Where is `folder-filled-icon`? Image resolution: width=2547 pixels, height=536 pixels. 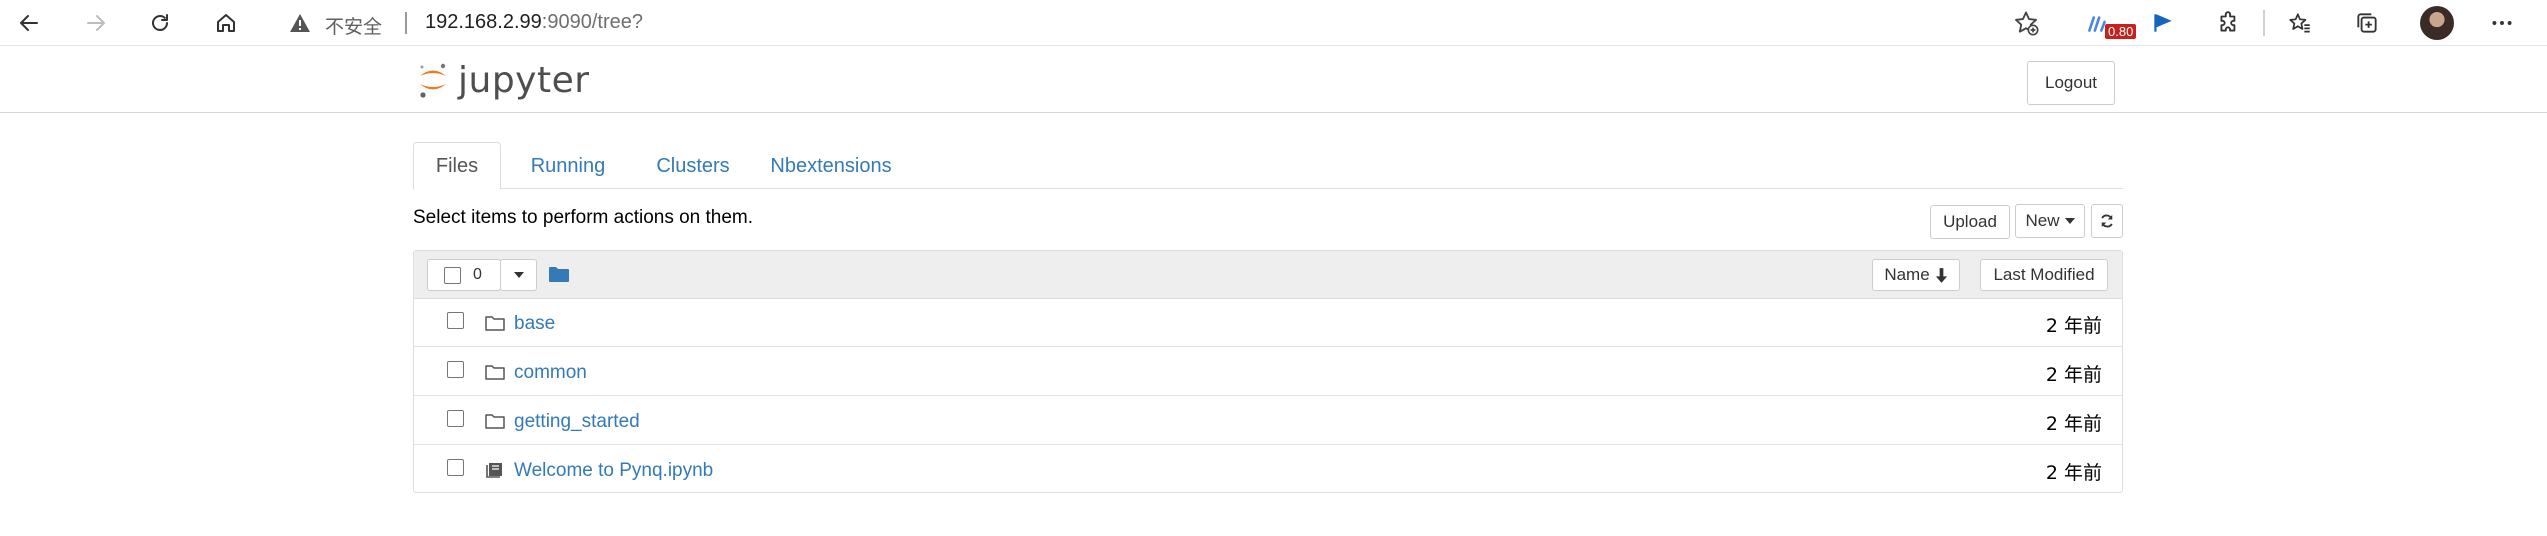 folder-filled-icon is located at coordinates (559, 274).